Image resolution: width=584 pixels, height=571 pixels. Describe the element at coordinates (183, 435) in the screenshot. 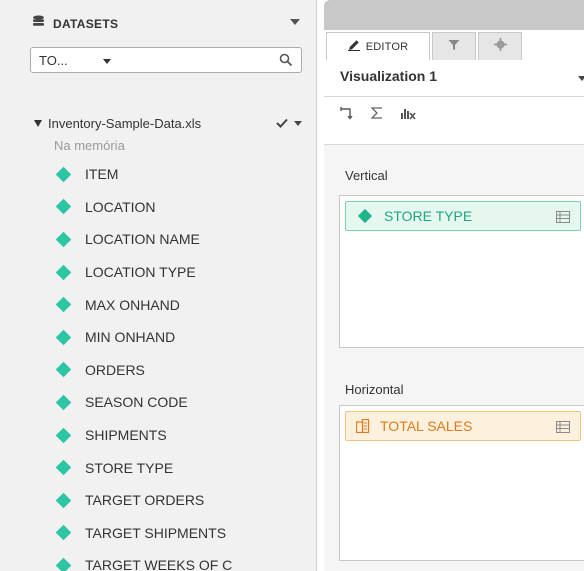

I see `field-item: SHIPMENTS` at that location.